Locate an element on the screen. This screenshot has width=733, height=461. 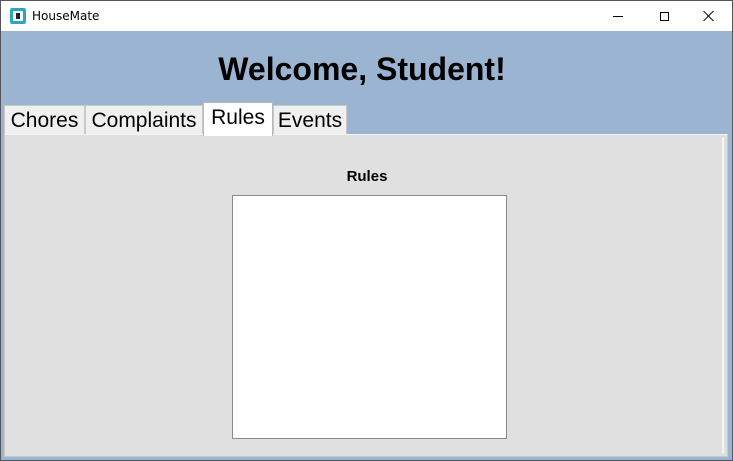
close-icon is located at coordinates (709, 16).